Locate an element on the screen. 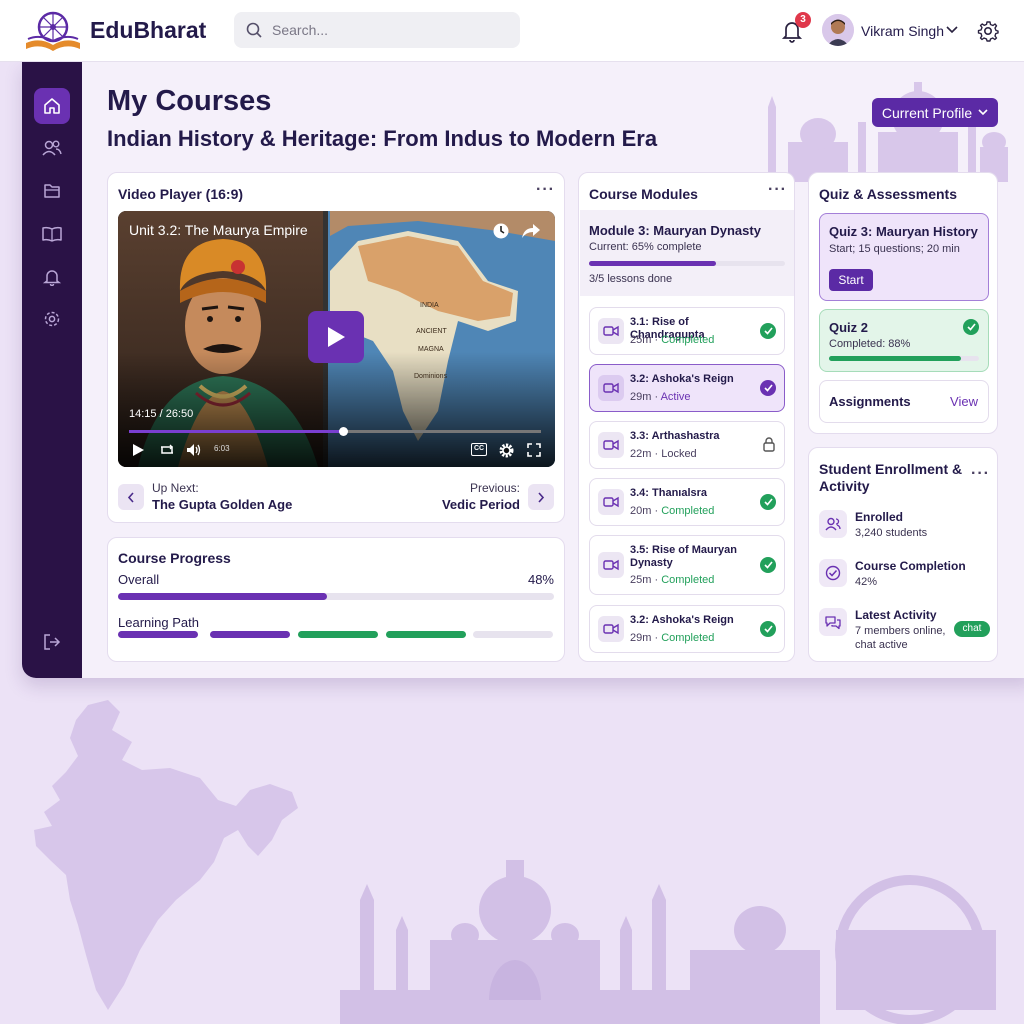 The height and width of the screenshot is (1024, 1024). fullscreen-icon is located at coordinates (534, 450).